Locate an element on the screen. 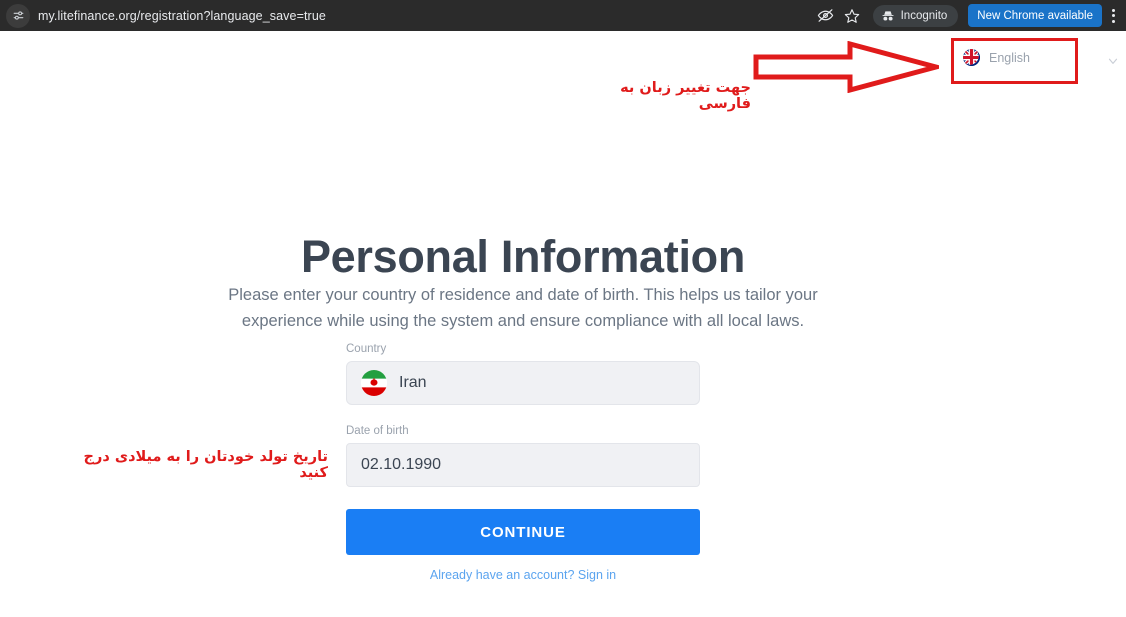 The width and height of the screenshot is (1126, 617). sign-in-link: Already have an account? Sign in is located at coordinates (523, 575).